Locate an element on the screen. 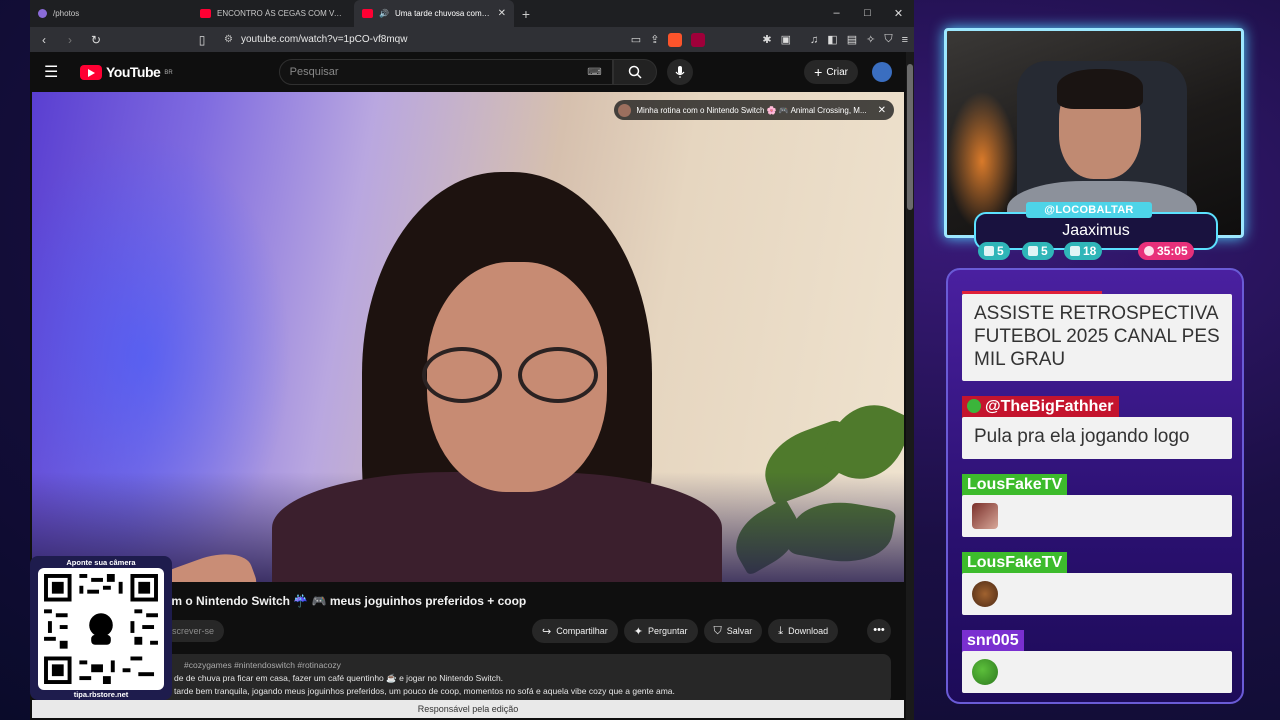 The height and width of the screenshot is (720, 1280). window-controls: – □ ✕ is located at coordinates (867, 13).